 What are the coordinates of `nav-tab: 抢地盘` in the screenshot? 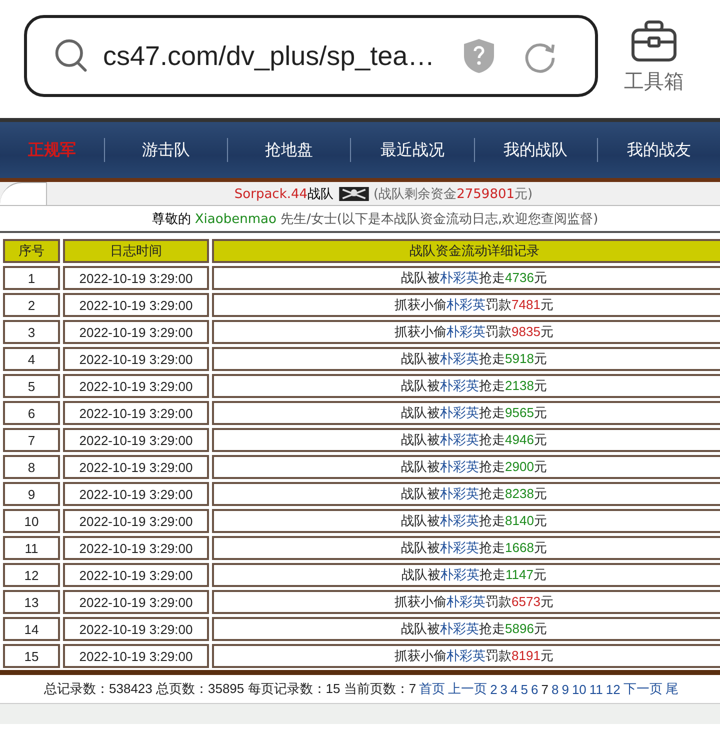 It's located at (289, 150).